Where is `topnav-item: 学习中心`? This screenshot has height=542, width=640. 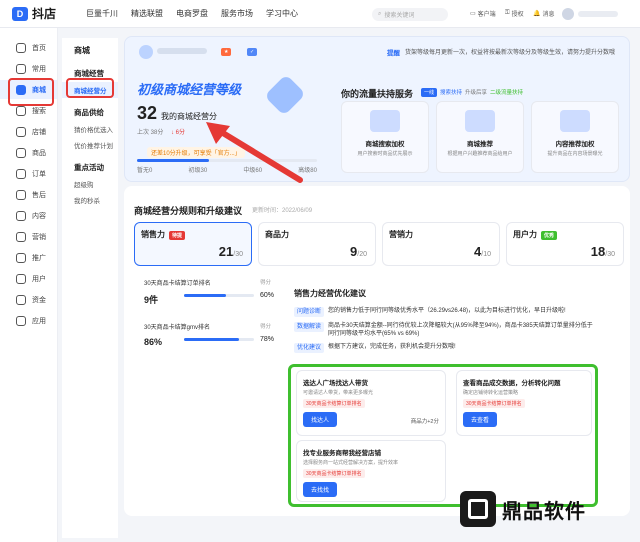
topnav-item: 学习中心 is located at coordinates (282, 13).